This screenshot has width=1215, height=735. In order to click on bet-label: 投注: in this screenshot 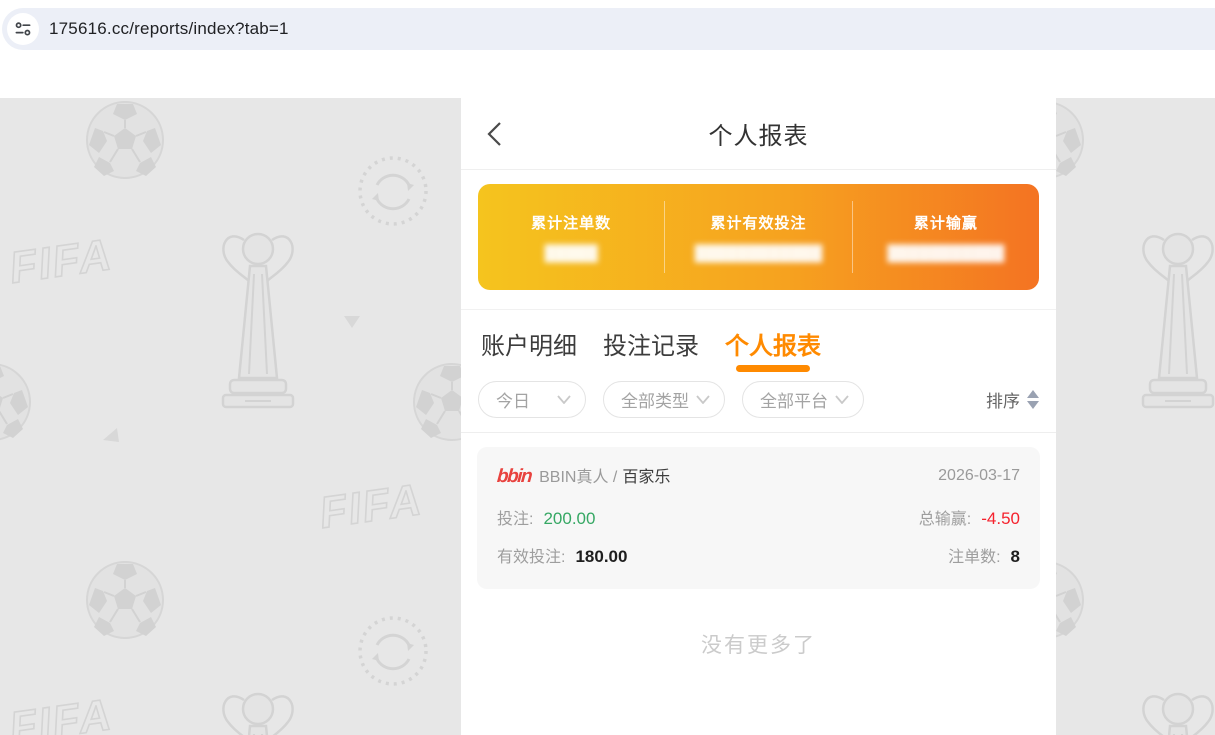, I will do `click(515, 519)`.